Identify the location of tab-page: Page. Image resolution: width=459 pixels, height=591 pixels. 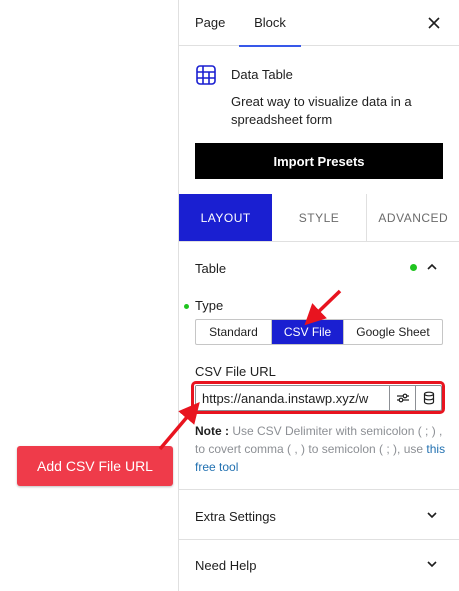
(210, 23).